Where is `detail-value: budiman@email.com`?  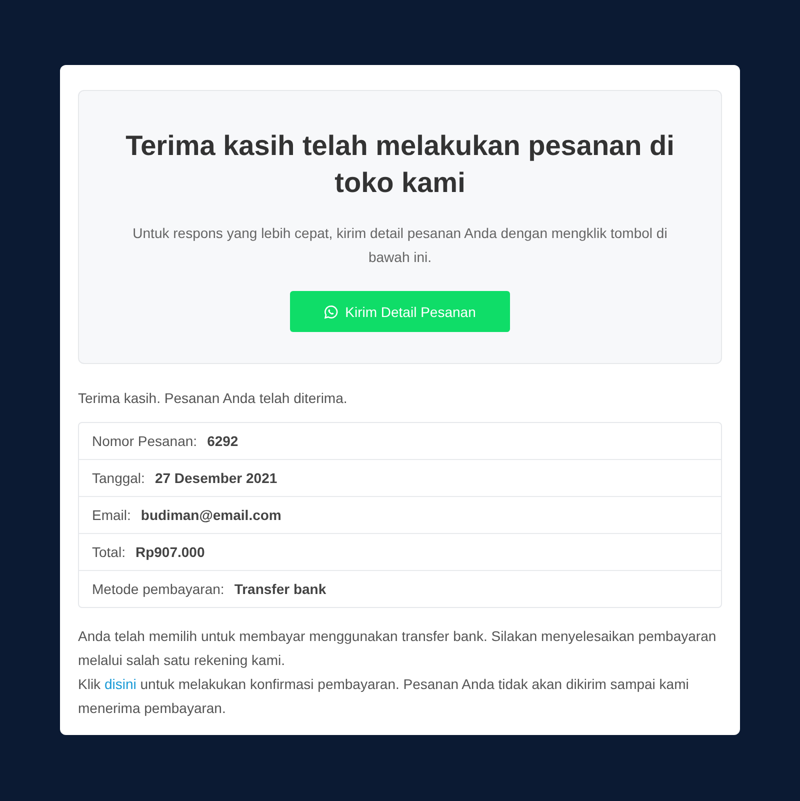 detail-value: budiman@email.com is located at coordinates (211, 515).